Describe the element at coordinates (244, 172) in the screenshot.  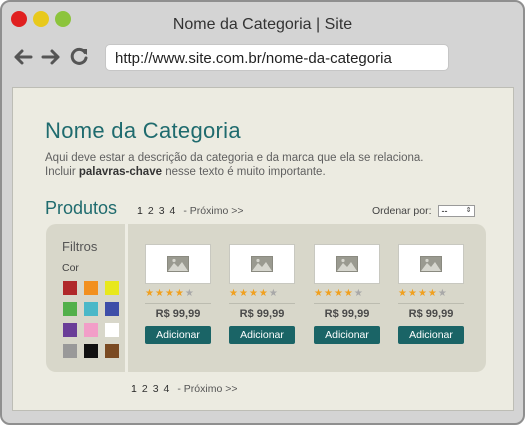
I see `category-description-suffix: nesse texto é muito importante.` at that location.